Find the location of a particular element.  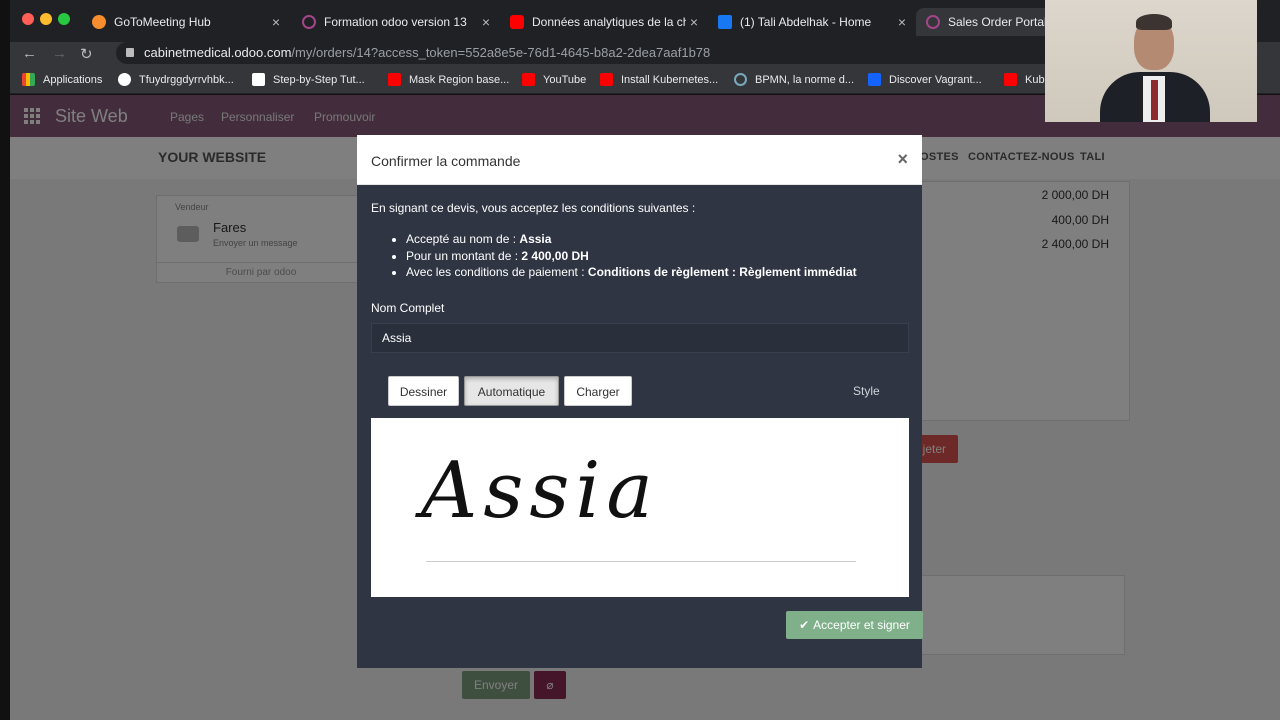

check-icon: ✔ is located at coordinates (804, 625).